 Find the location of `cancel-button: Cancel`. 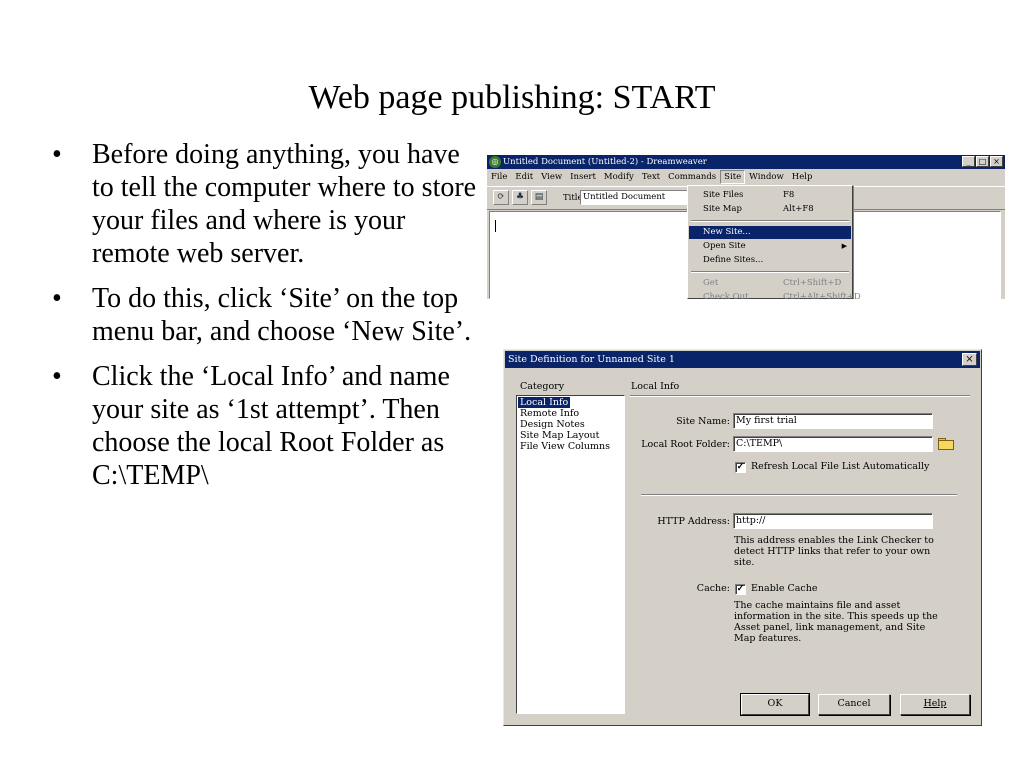

cancel-button: Cancel is located at coordinates (854, 704).